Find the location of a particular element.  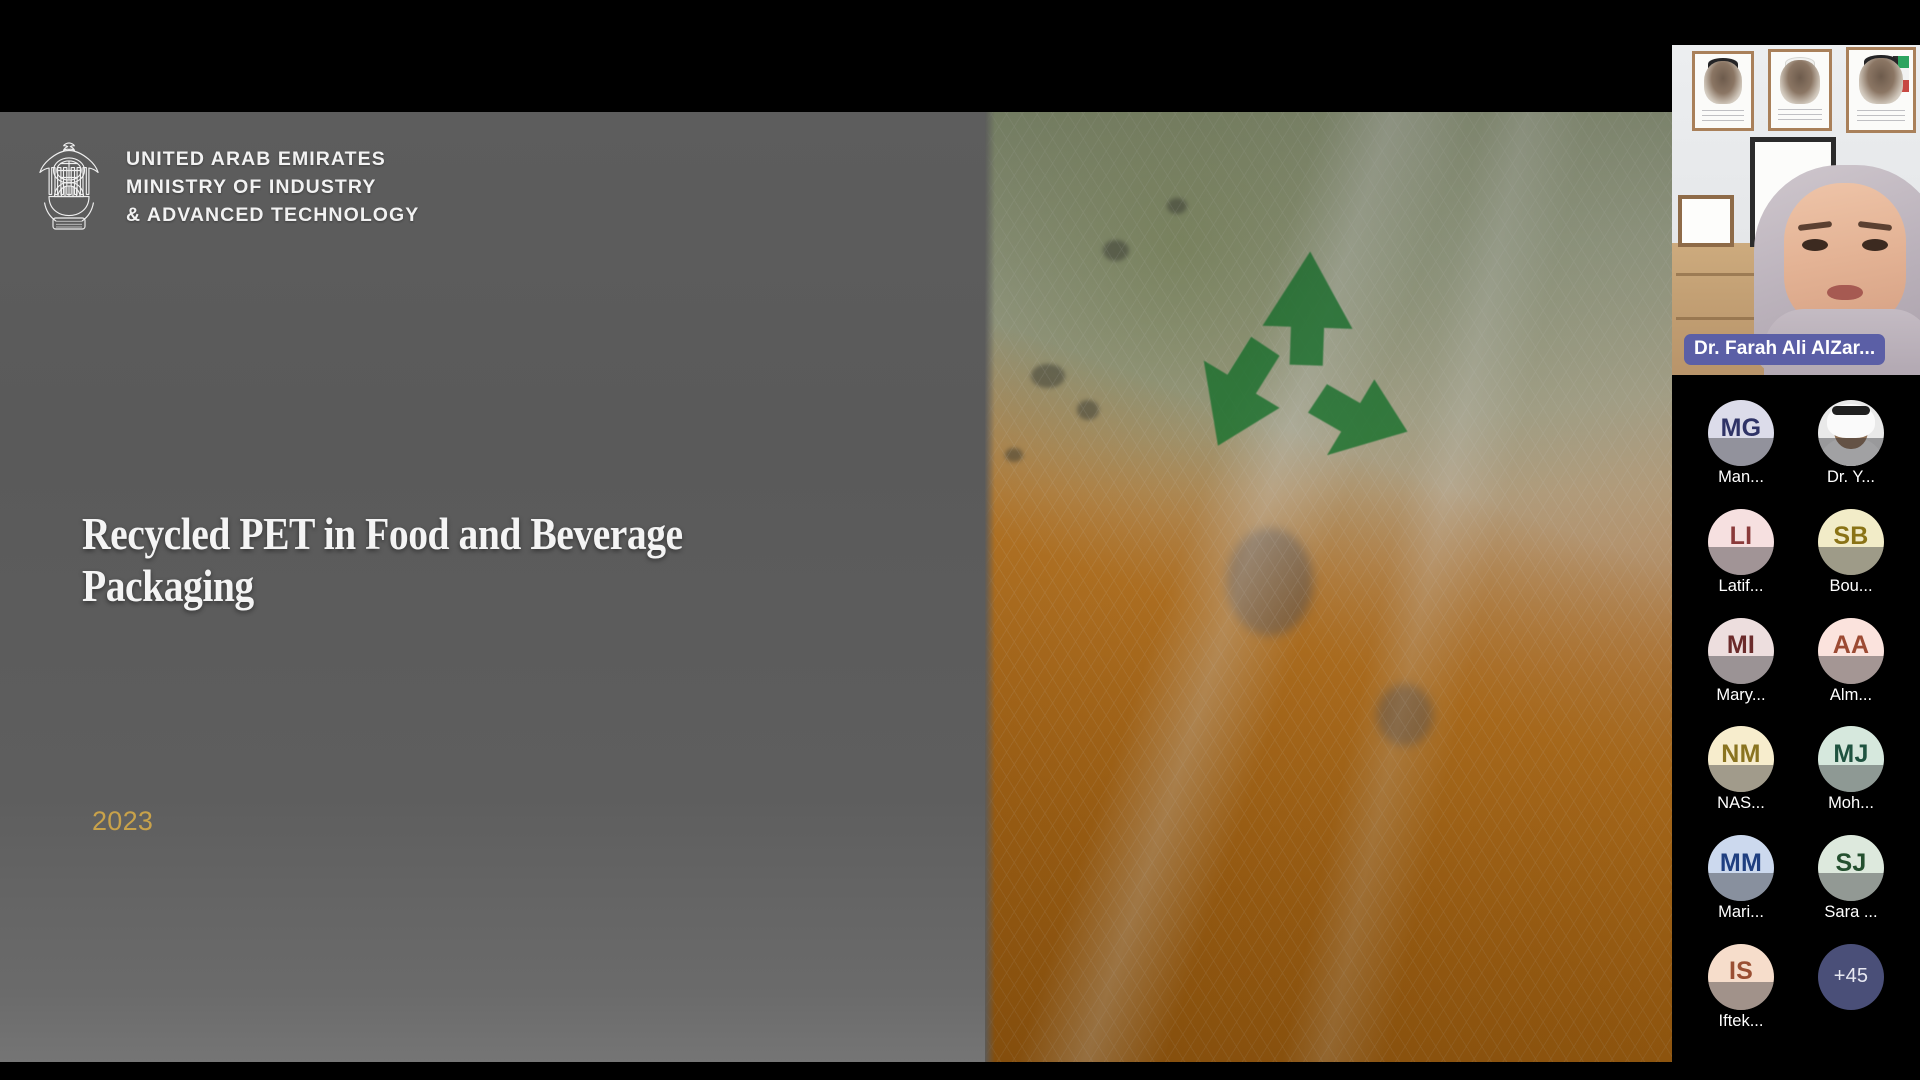

avatar-initials: IS is located at coordinates (1741, 971).